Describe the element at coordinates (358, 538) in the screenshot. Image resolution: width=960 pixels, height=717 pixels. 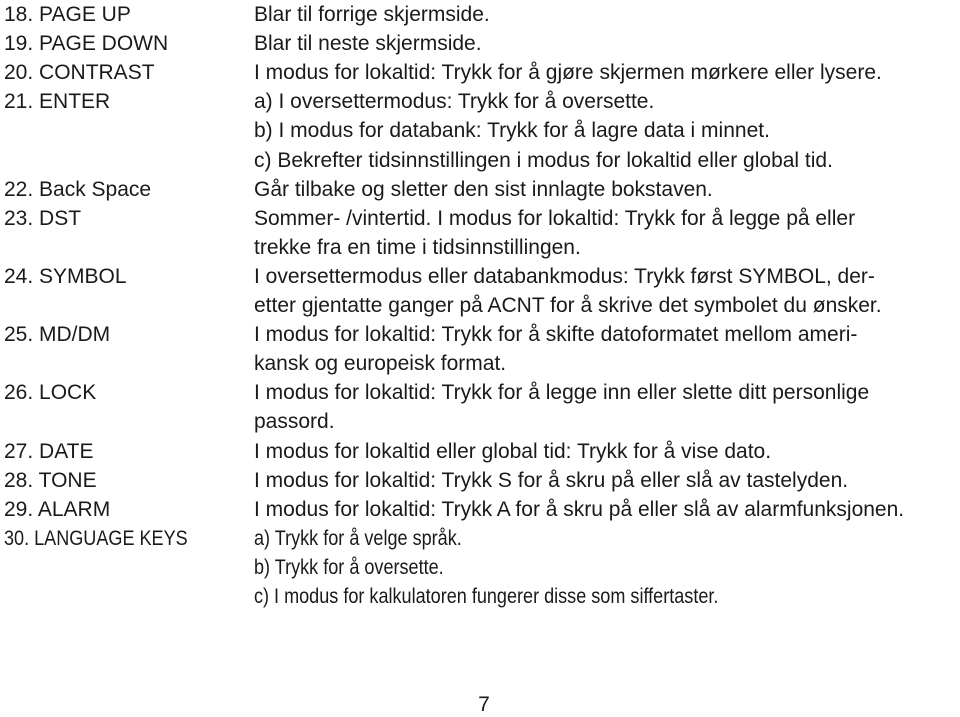
I see `key-description-line: a) Trykk for å velge språk.` at that location.